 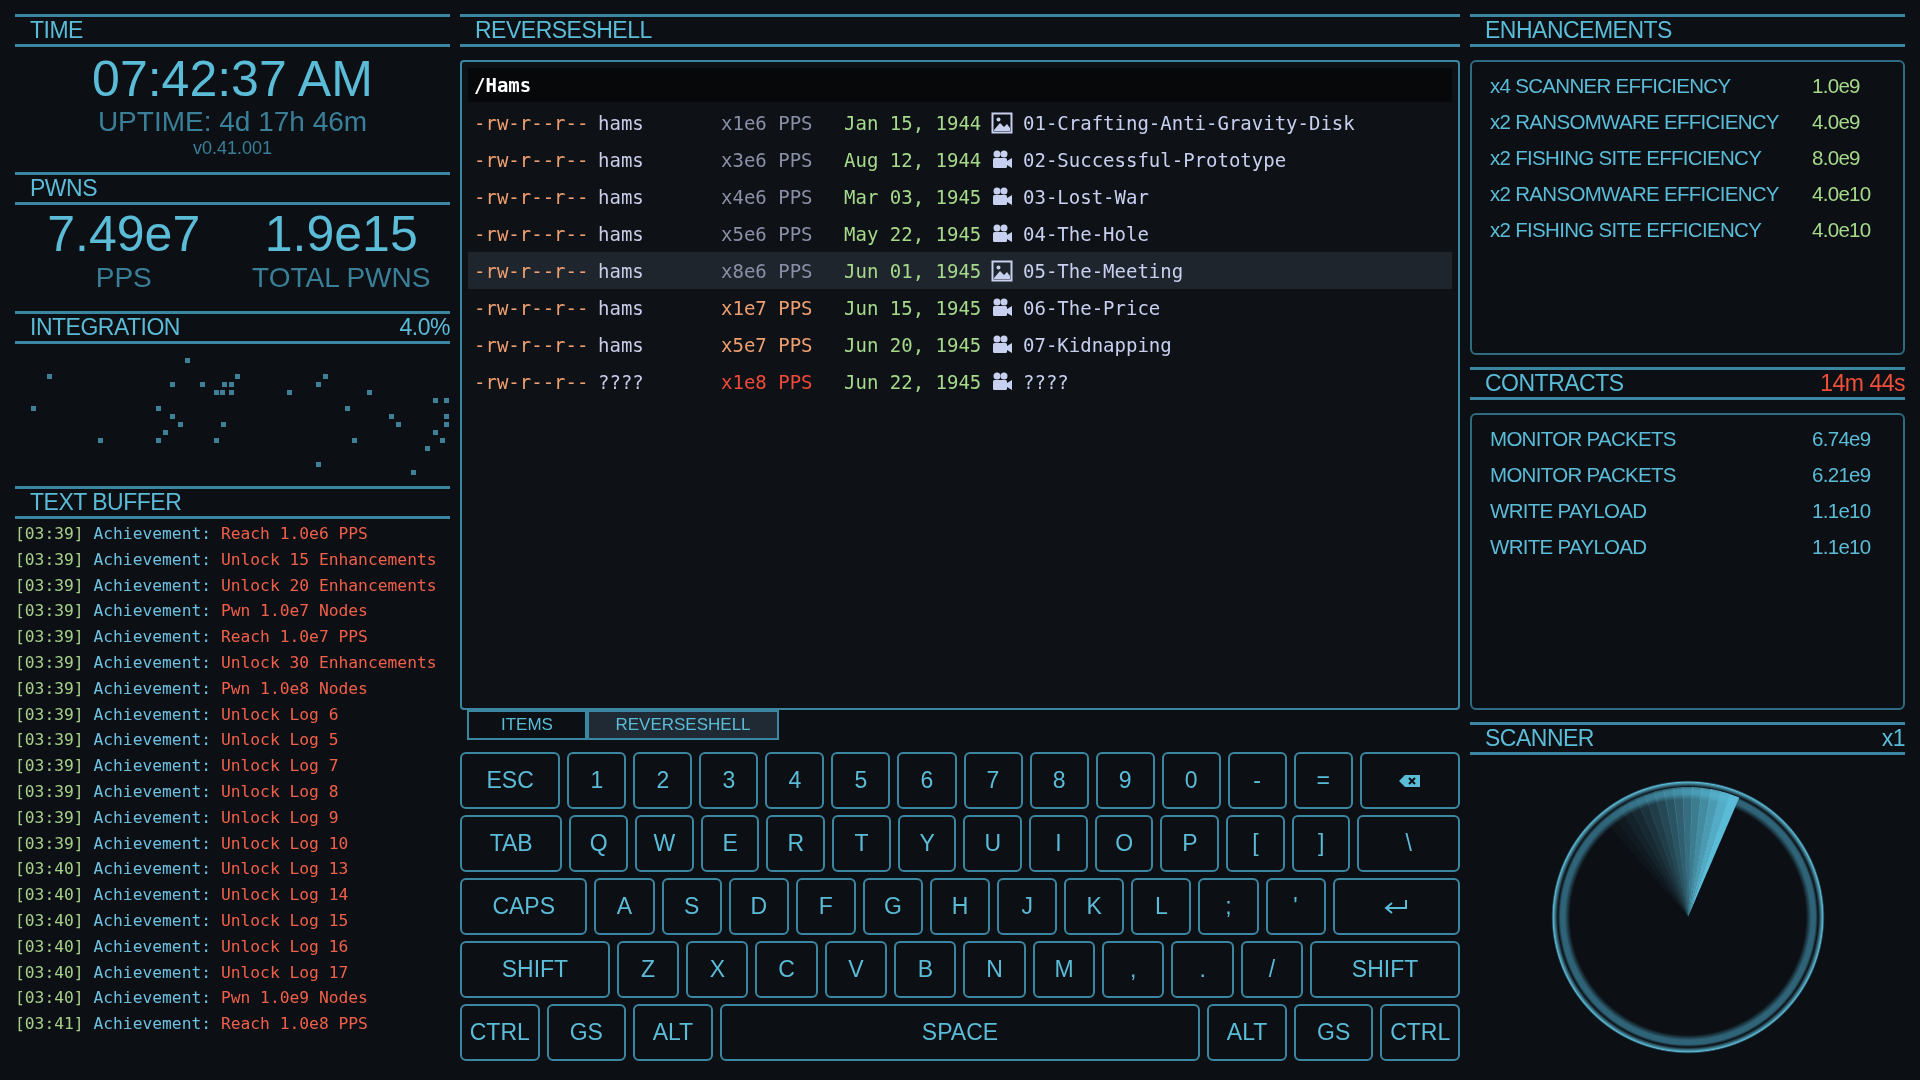 I want to click on keyboard-key: 3, so click(x=729, y=780).